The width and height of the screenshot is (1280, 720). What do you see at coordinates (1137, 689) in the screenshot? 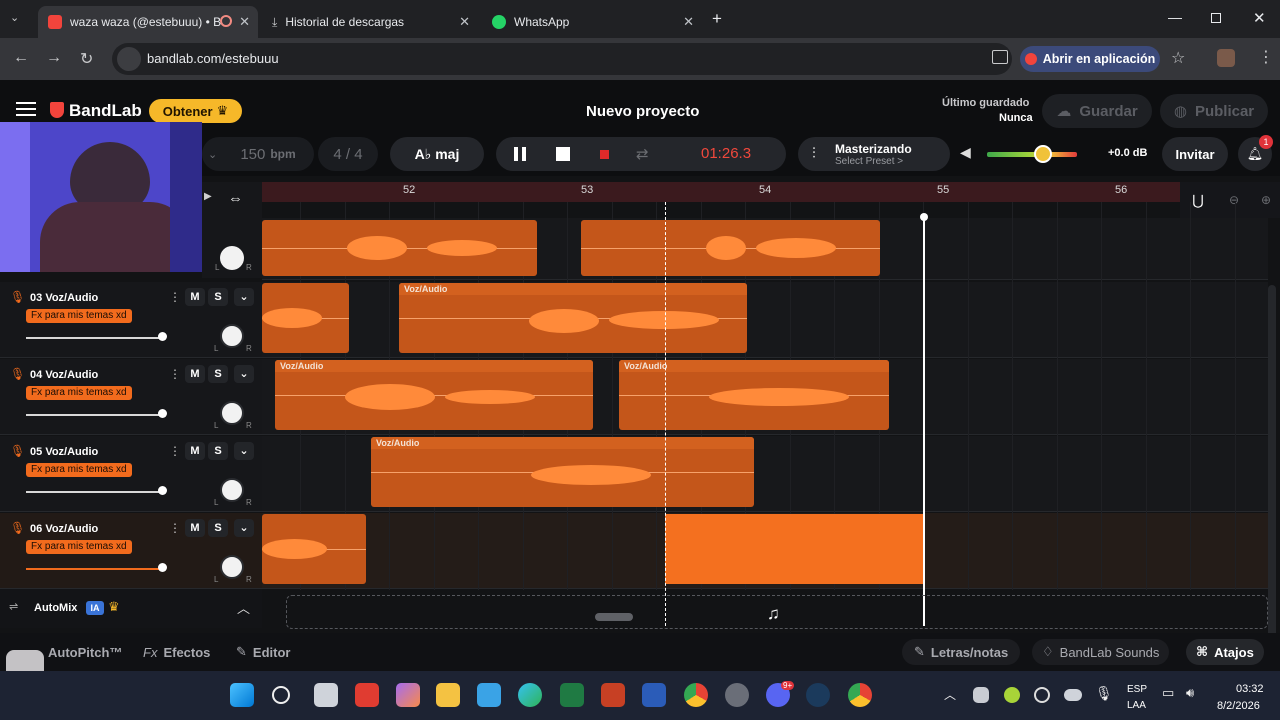
I see `lang-top: ESP` at bounding box center [1137, 689].